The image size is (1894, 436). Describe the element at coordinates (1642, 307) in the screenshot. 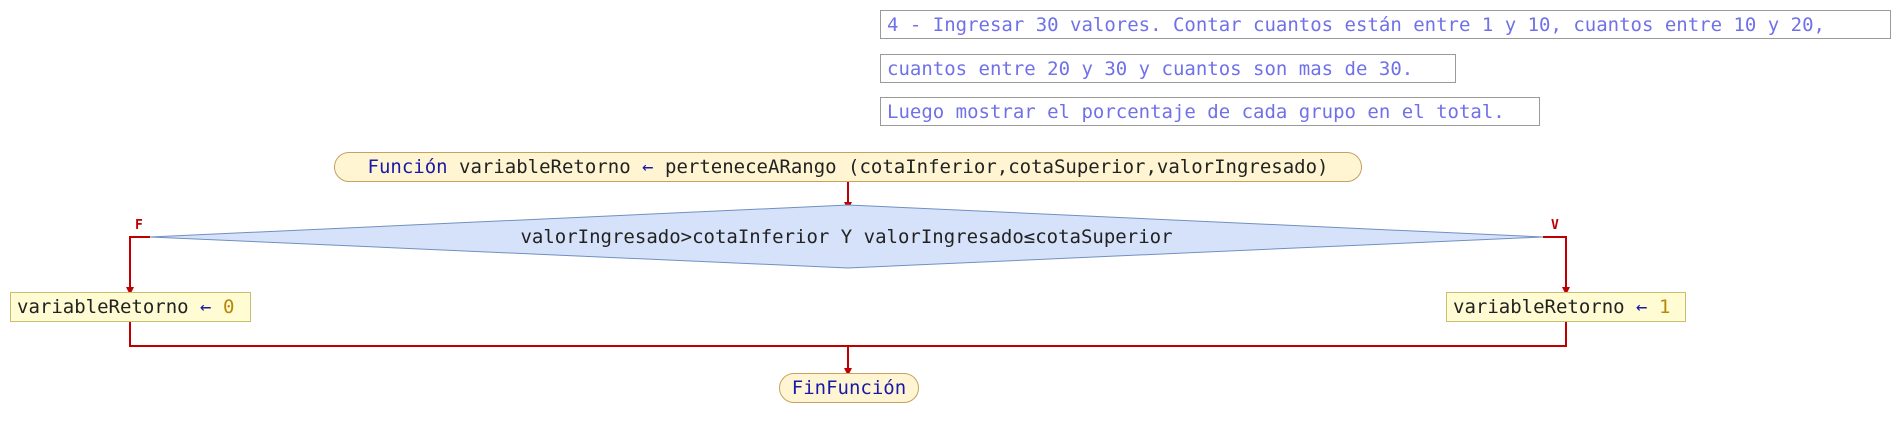

I see `assign-true-arrow: ←` at that location.